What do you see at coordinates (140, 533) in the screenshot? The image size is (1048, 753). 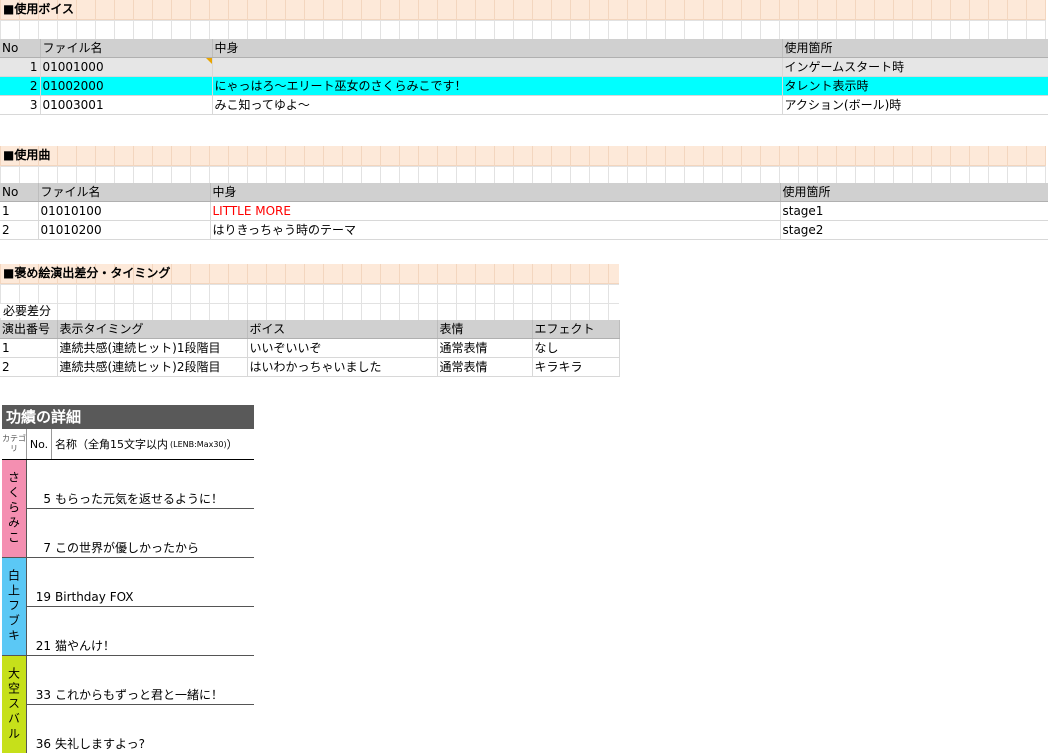 I see `achievement-row: 7 この世界が優しかったから` at bounding box center [140, 533].